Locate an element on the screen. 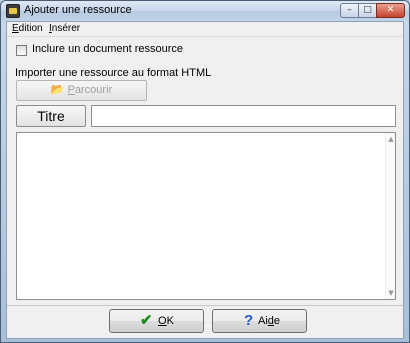 This screenshot has width=410, height=343. separator is located at coordinates (205, 305).